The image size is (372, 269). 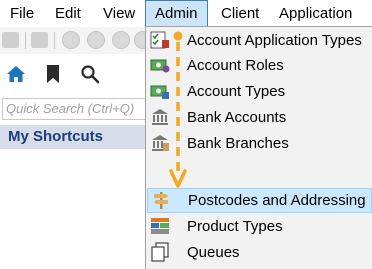 What do you see at coordinates (176, 13) in the screenshot?
I see `menu-admin: Admin` at bounding box center [176, 13].